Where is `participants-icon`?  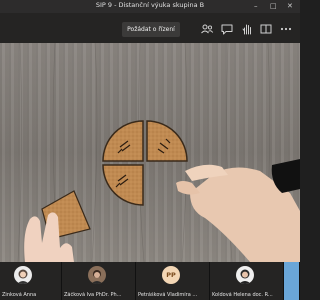
participants-icon is located at coordinates (207, 29).